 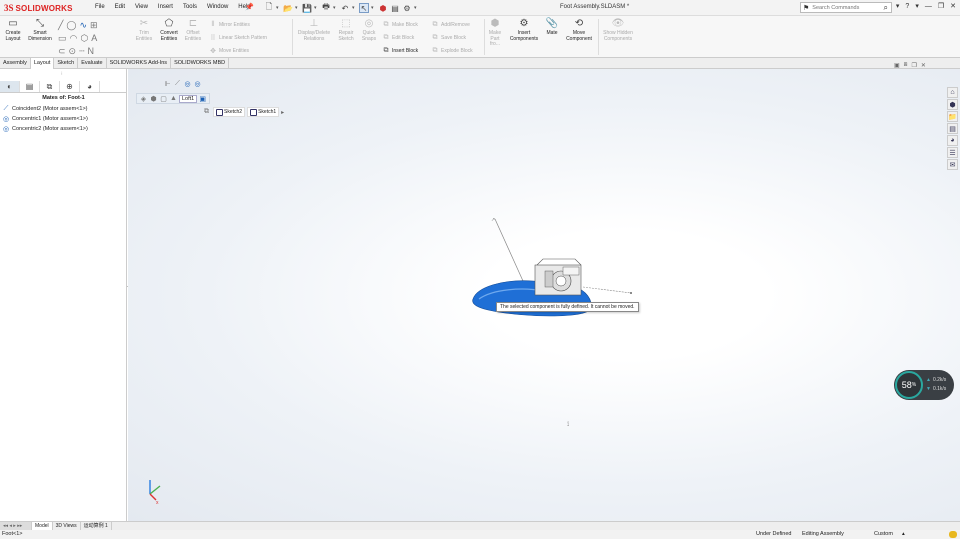 I want to click on create-layout-button: ▭ Create Layout, so click(x=13, y=30).